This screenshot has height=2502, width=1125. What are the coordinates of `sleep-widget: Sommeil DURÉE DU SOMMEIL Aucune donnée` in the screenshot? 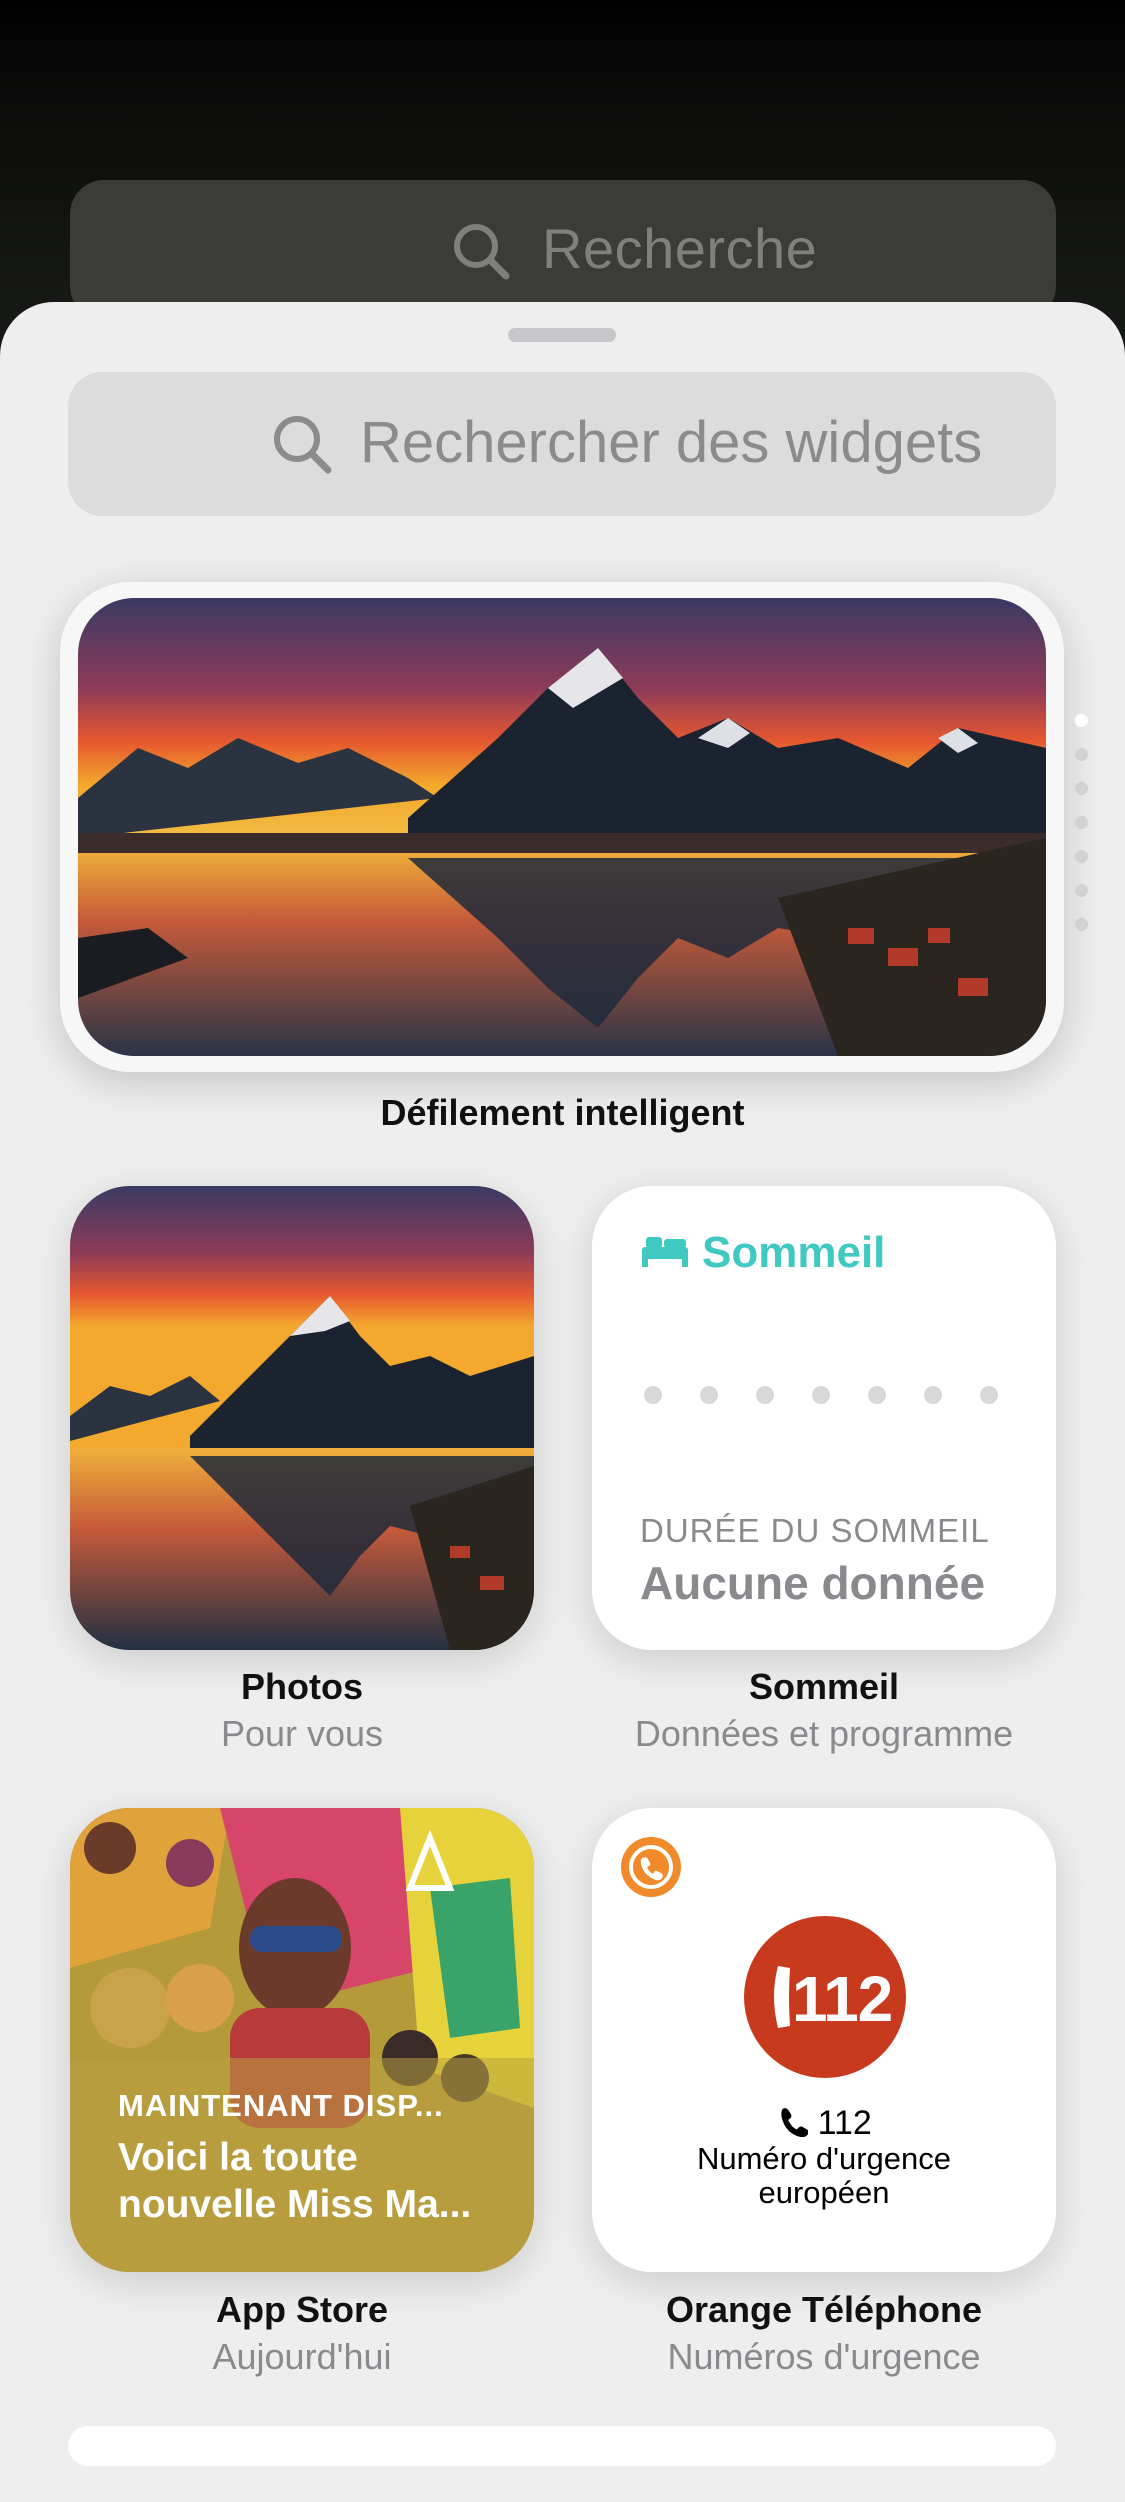 It's located at (824, 1418).